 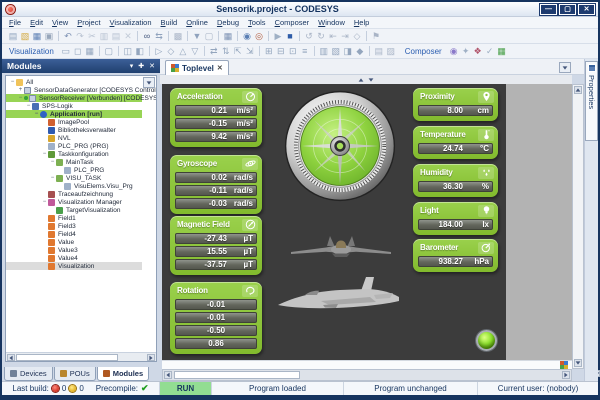 What do you see at coordinates (226, 51) in the screenshot?
I see `visu-toolbar-icon-15: ⇅` at bounding box center [226, 51].